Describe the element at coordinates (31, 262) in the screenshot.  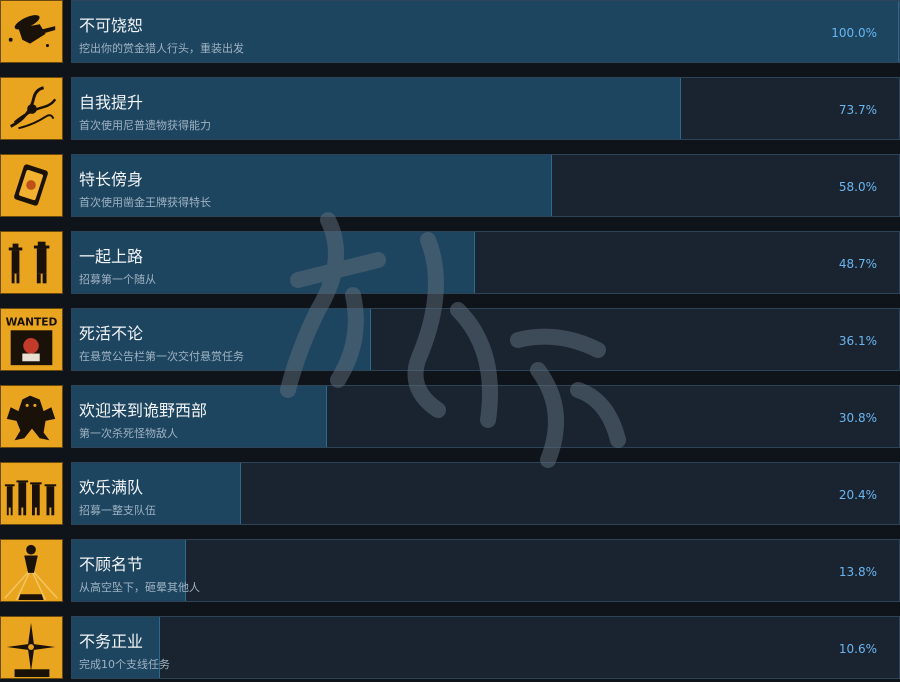
I see `two-cowboys-icon` at that location.